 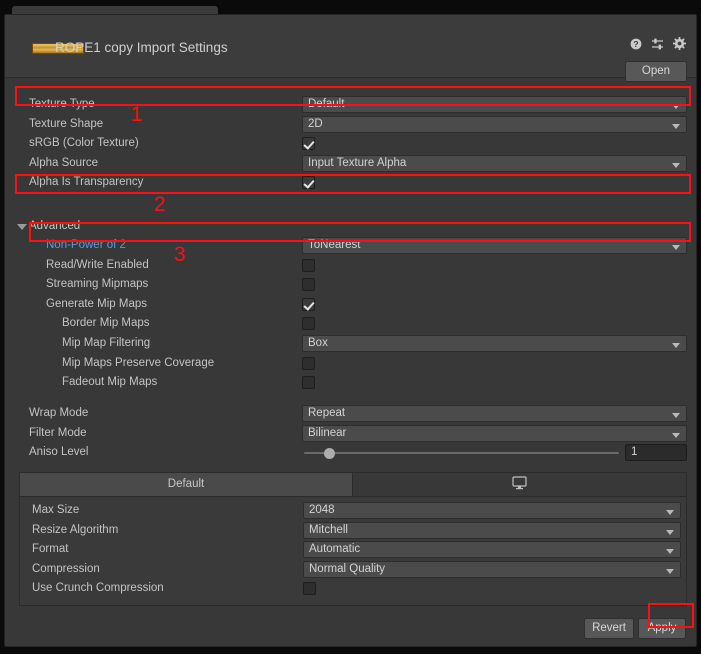 What do you see at coordinates (494, 264) in the screenshot?
I see `read-write-enabled-checkbox-wrap` at bounding box center [494, 264].